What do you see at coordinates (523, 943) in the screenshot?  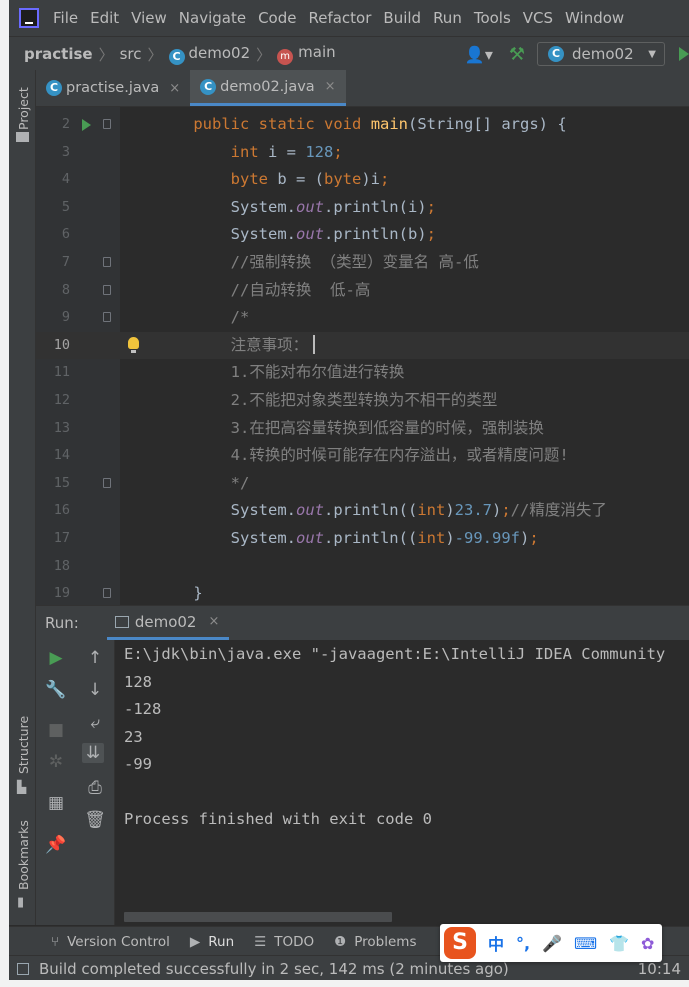 I see `ime-punctuation-toggle: °,` at bounding box center [523, 943].